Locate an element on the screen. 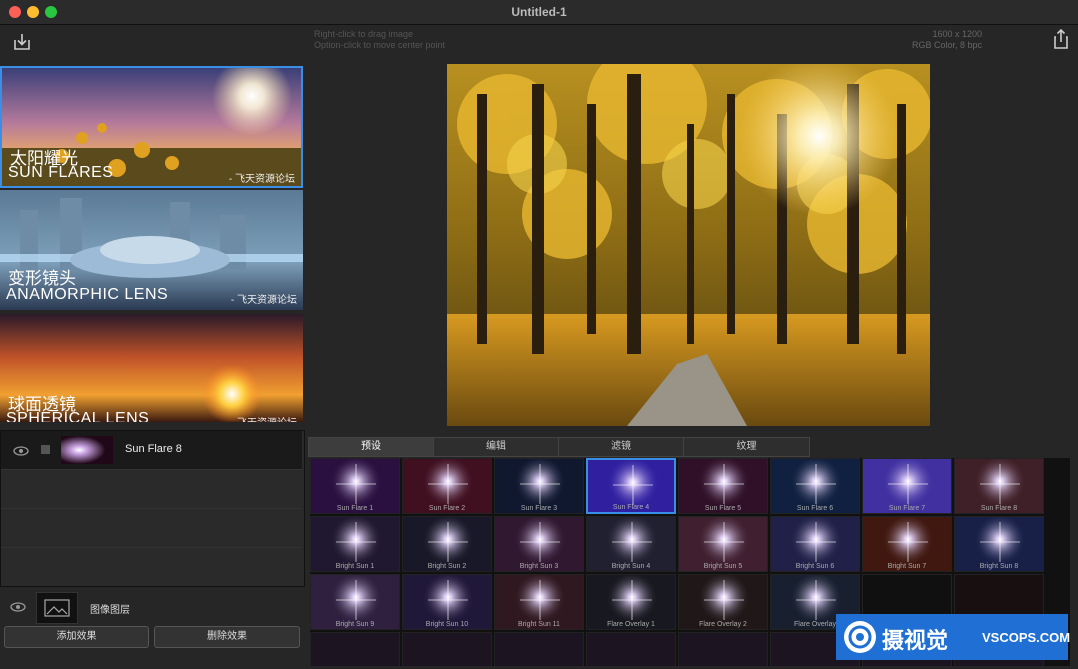  preset-label: Sun Flare 7 is located at coordinates (907, 508).